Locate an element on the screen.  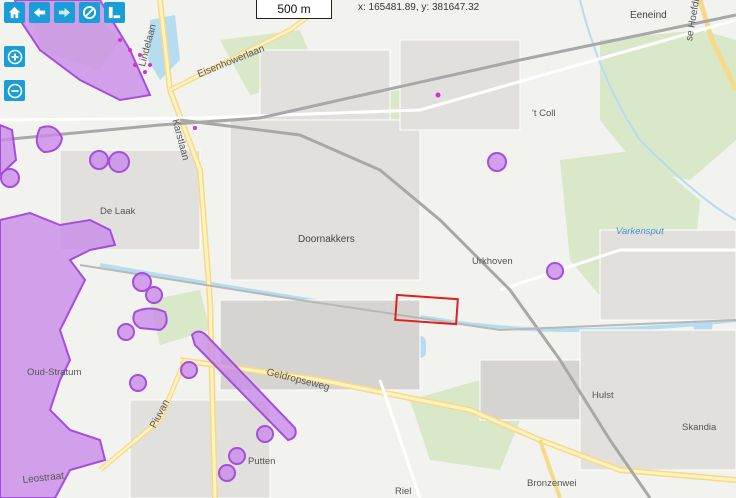
scale-bar: 500 m is located at coordinates (294, 9).